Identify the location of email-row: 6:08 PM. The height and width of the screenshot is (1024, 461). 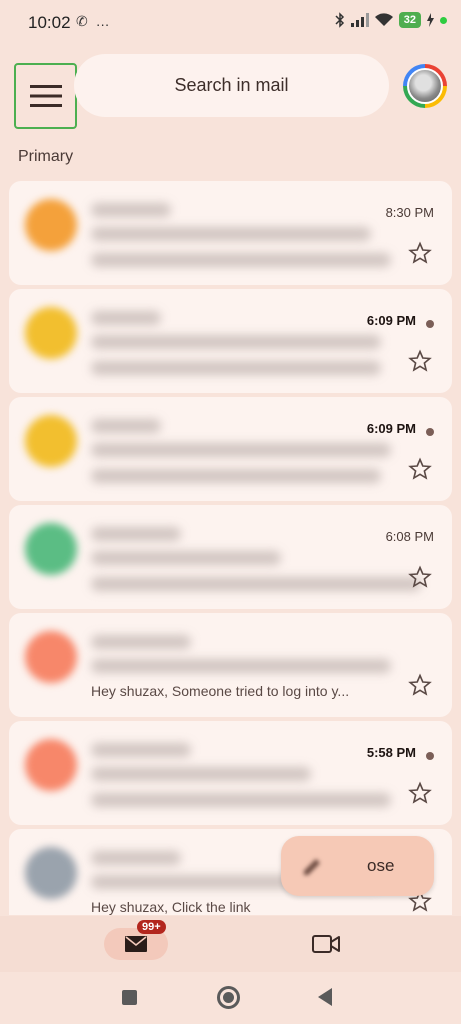
(230, 557).